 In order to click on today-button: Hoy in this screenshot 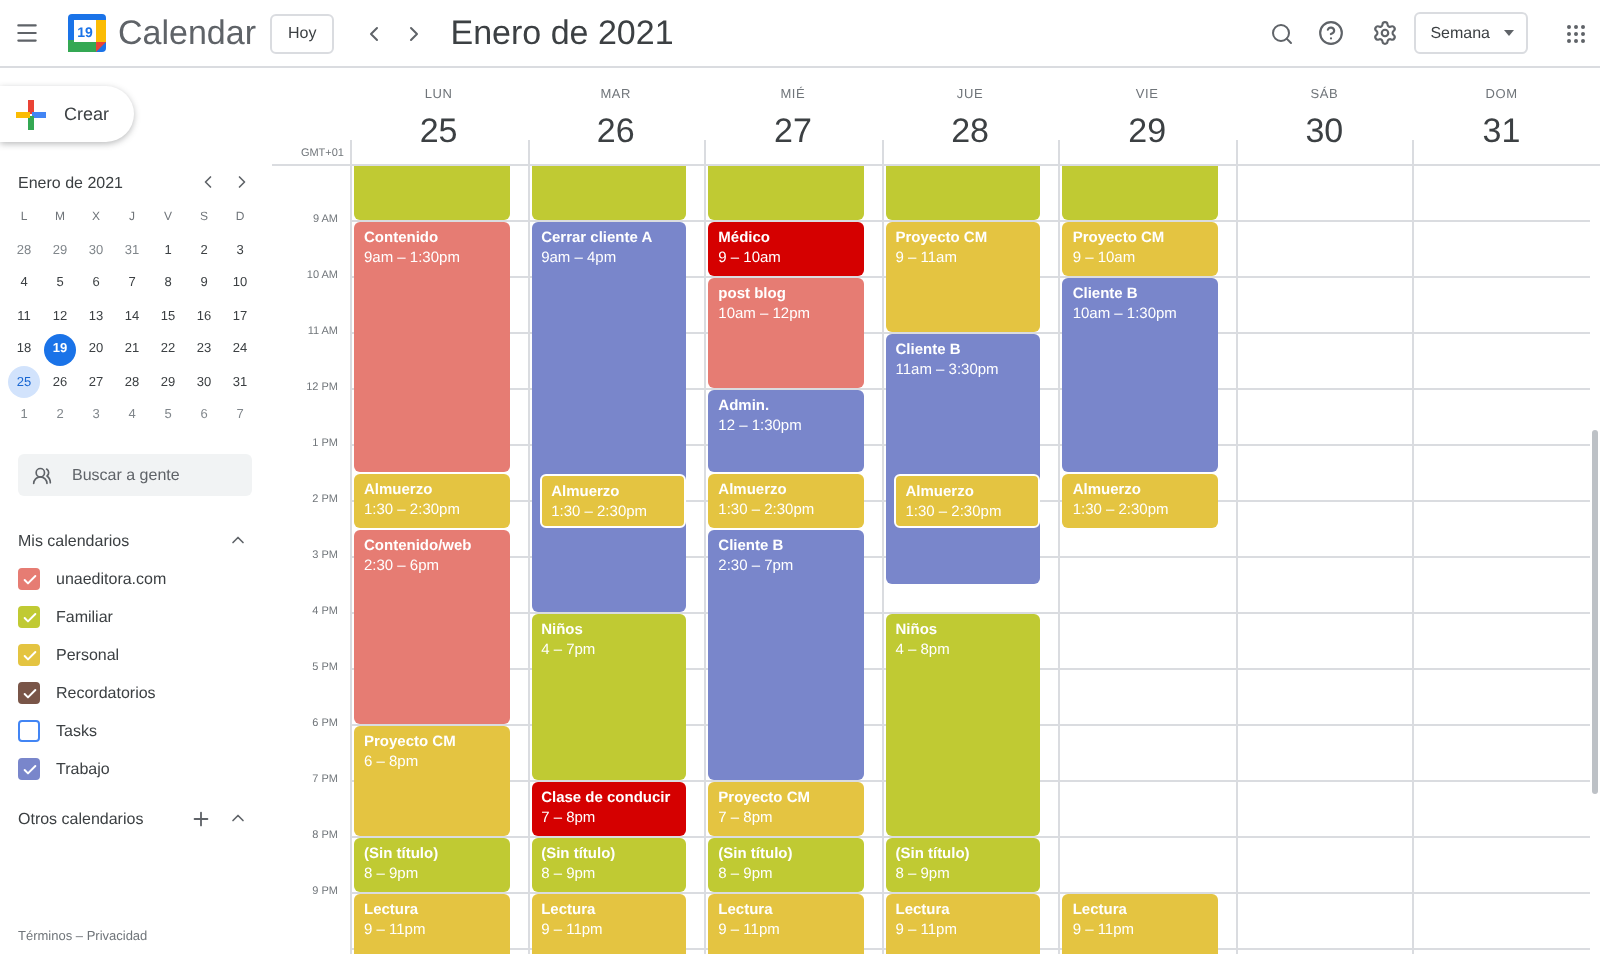, I will do `click(302, 33)`.